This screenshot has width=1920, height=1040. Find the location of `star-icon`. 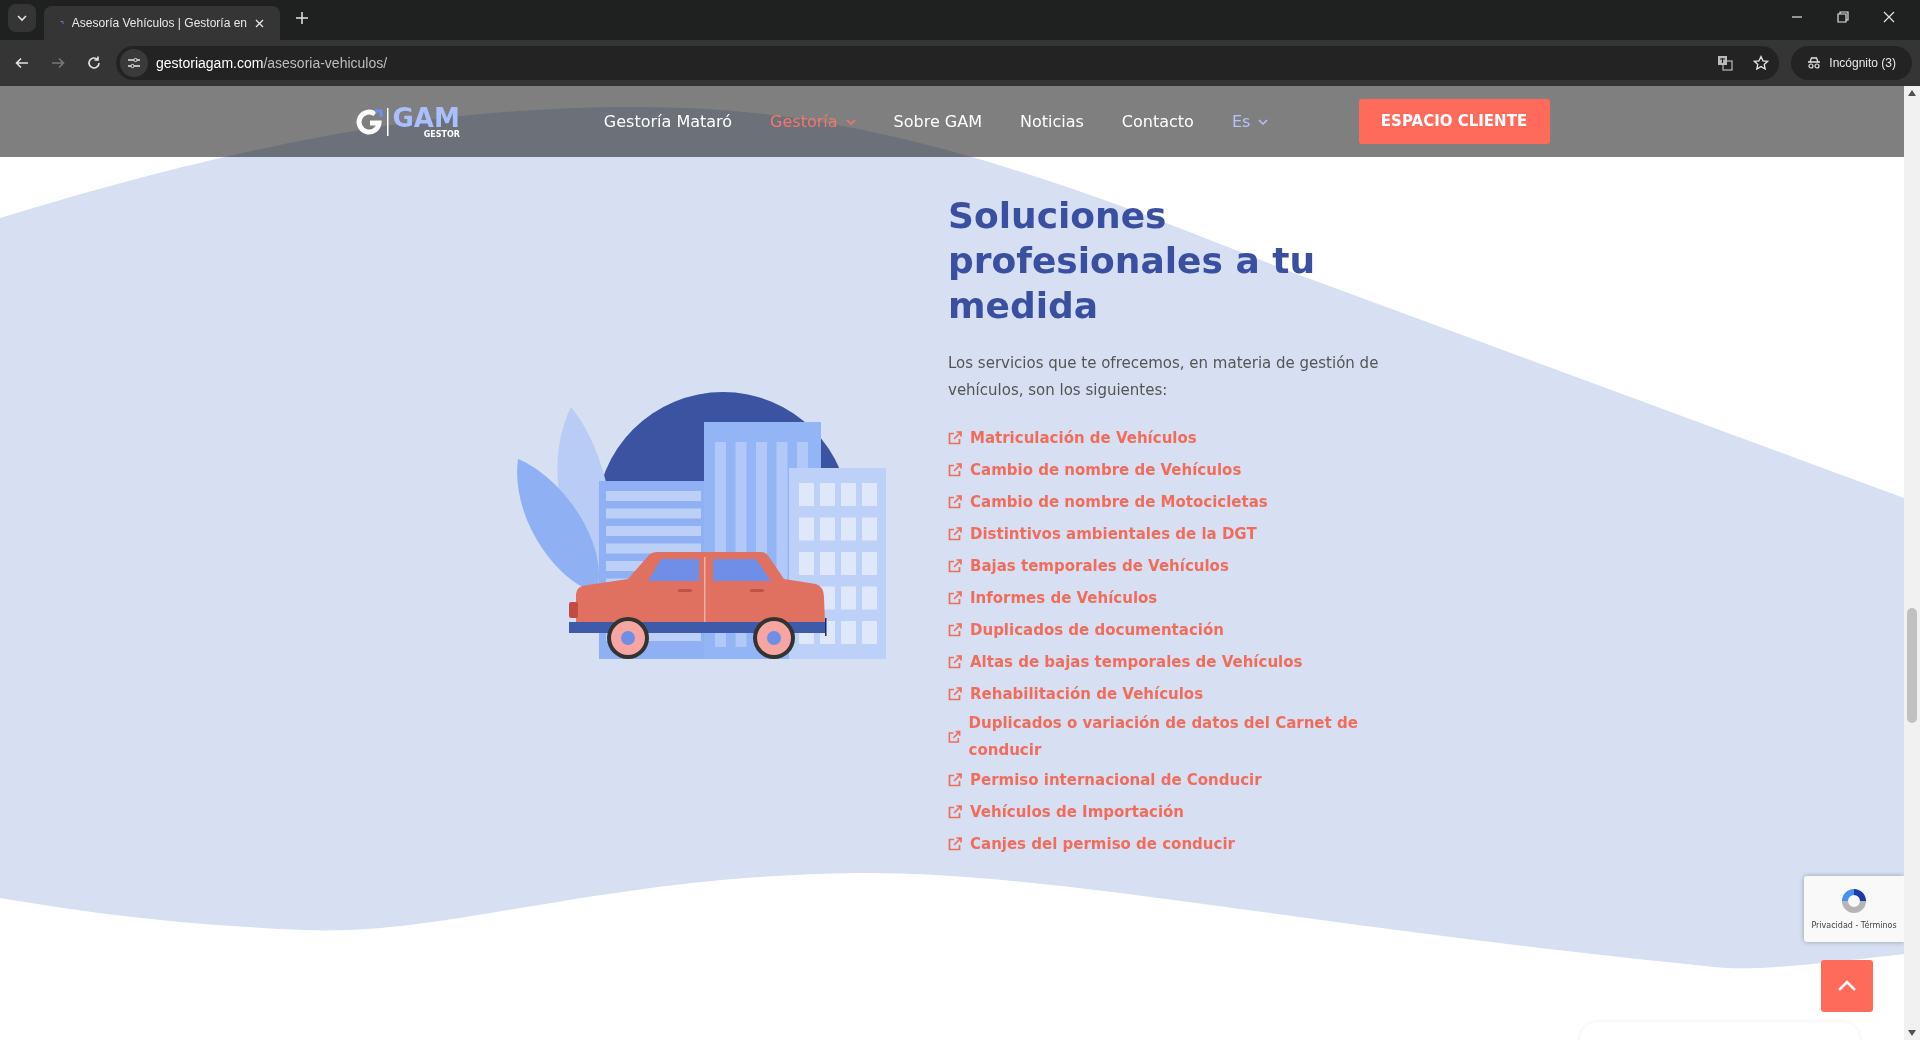

star-icon is located at coordinates (1761, 63).